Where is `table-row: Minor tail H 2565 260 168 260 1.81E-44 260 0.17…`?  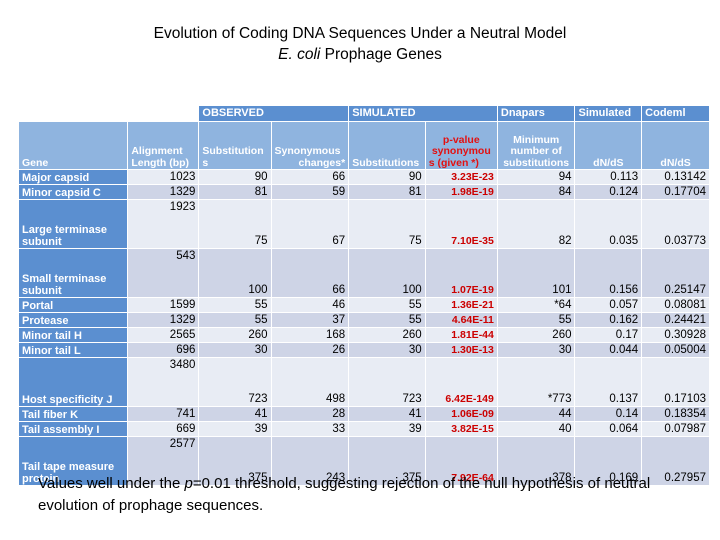
table-row: Minor tail H 2565 260 168 260 1.81E-44 260 0.17… is located at coordinates (363, 335).